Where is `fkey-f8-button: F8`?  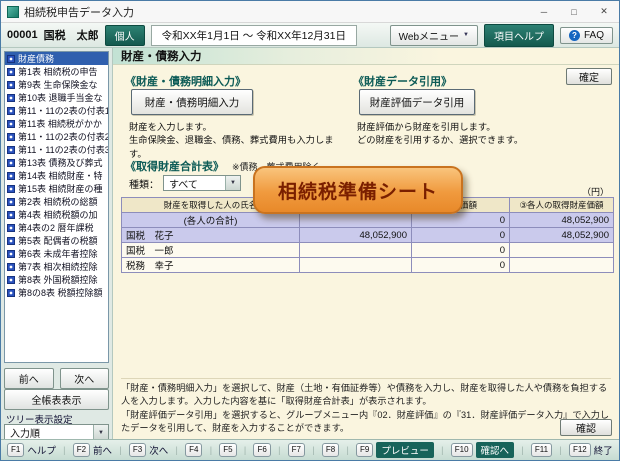
fkey-f8-button: F8 is located at coordinates (330, 450).